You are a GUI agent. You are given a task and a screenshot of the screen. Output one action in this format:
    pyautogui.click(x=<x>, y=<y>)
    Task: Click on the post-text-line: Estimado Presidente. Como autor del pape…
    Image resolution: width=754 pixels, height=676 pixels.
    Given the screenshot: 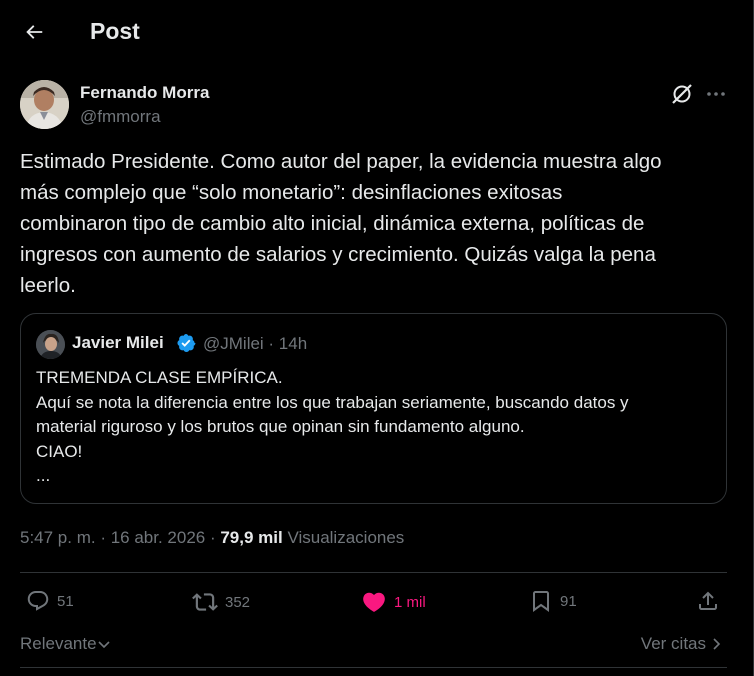 What is the action you would take?
    pyautogui.click(x=341, y=161)
    